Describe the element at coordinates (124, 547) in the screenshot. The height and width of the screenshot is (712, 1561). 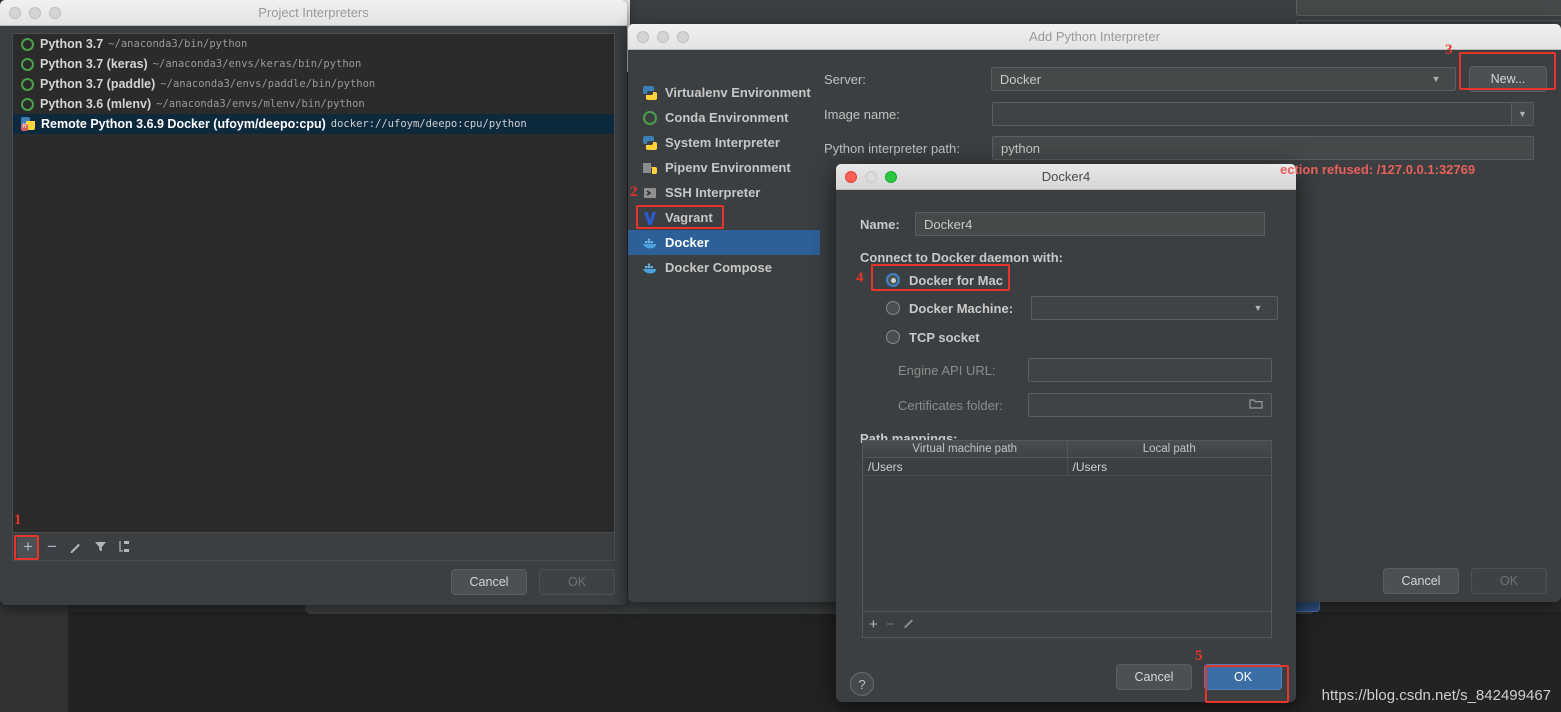
I see `show-paths-button` at that location.